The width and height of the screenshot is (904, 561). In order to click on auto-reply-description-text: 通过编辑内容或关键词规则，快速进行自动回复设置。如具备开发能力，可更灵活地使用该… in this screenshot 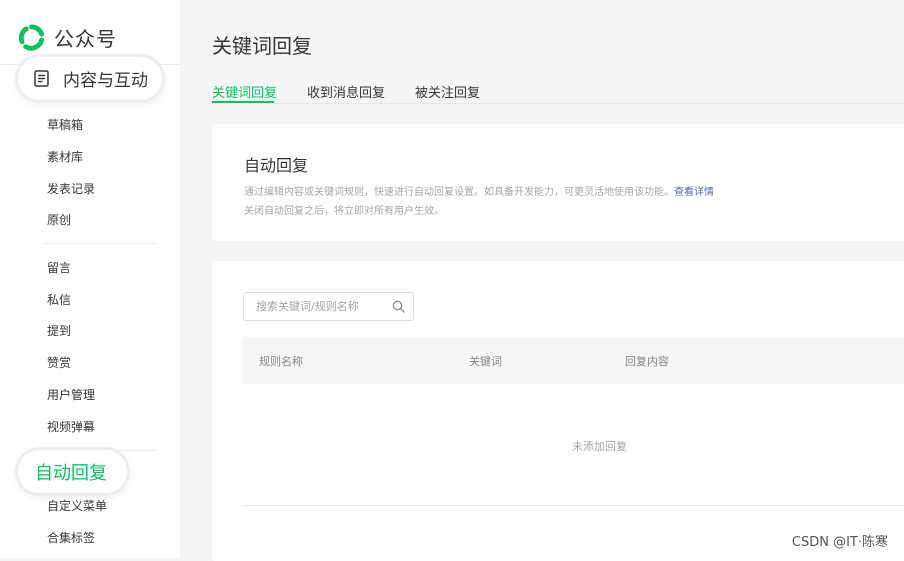, I will do `click(459, 192)`.